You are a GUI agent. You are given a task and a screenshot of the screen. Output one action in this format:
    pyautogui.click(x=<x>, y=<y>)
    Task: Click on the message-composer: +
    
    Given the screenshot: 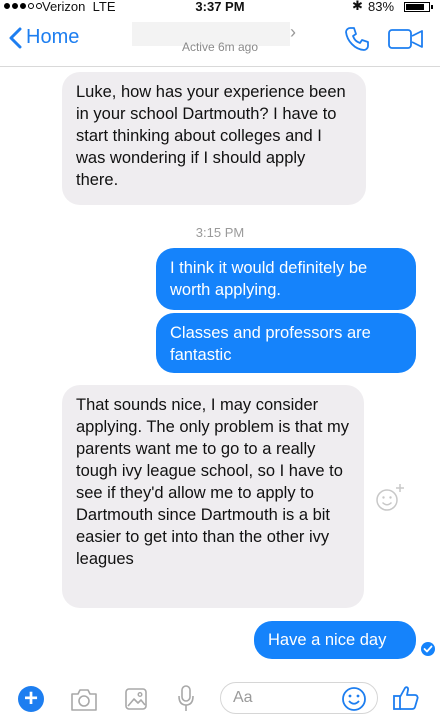 What is the action you would take?
    pyautogui.click(x=220, y=698)
    